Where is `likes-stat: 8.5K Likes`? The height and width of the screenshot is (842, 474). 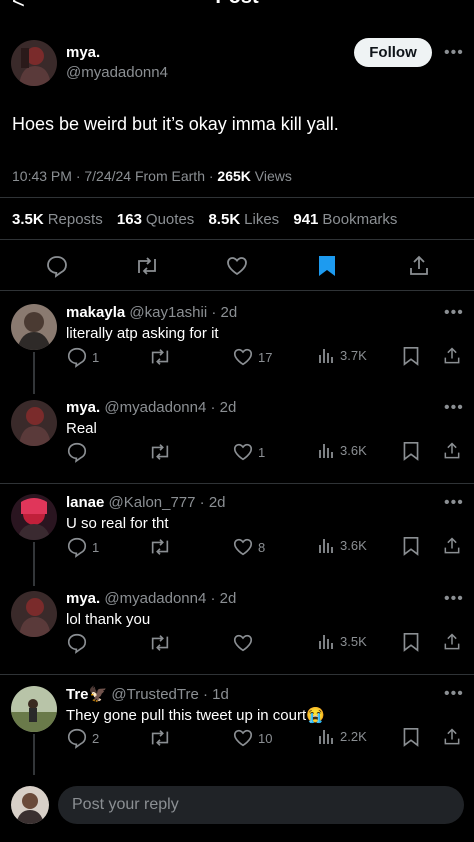
likes-stat: 8.5K Likes is located at coordinates (243, 219).